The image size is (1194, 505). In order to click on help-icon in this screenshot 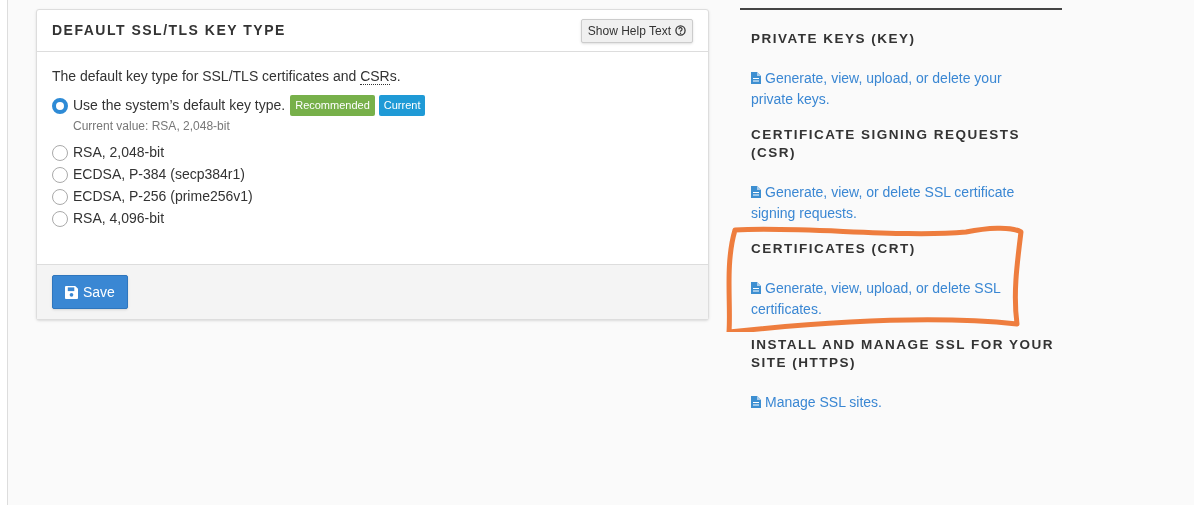, I will do `click(680, 30)`.